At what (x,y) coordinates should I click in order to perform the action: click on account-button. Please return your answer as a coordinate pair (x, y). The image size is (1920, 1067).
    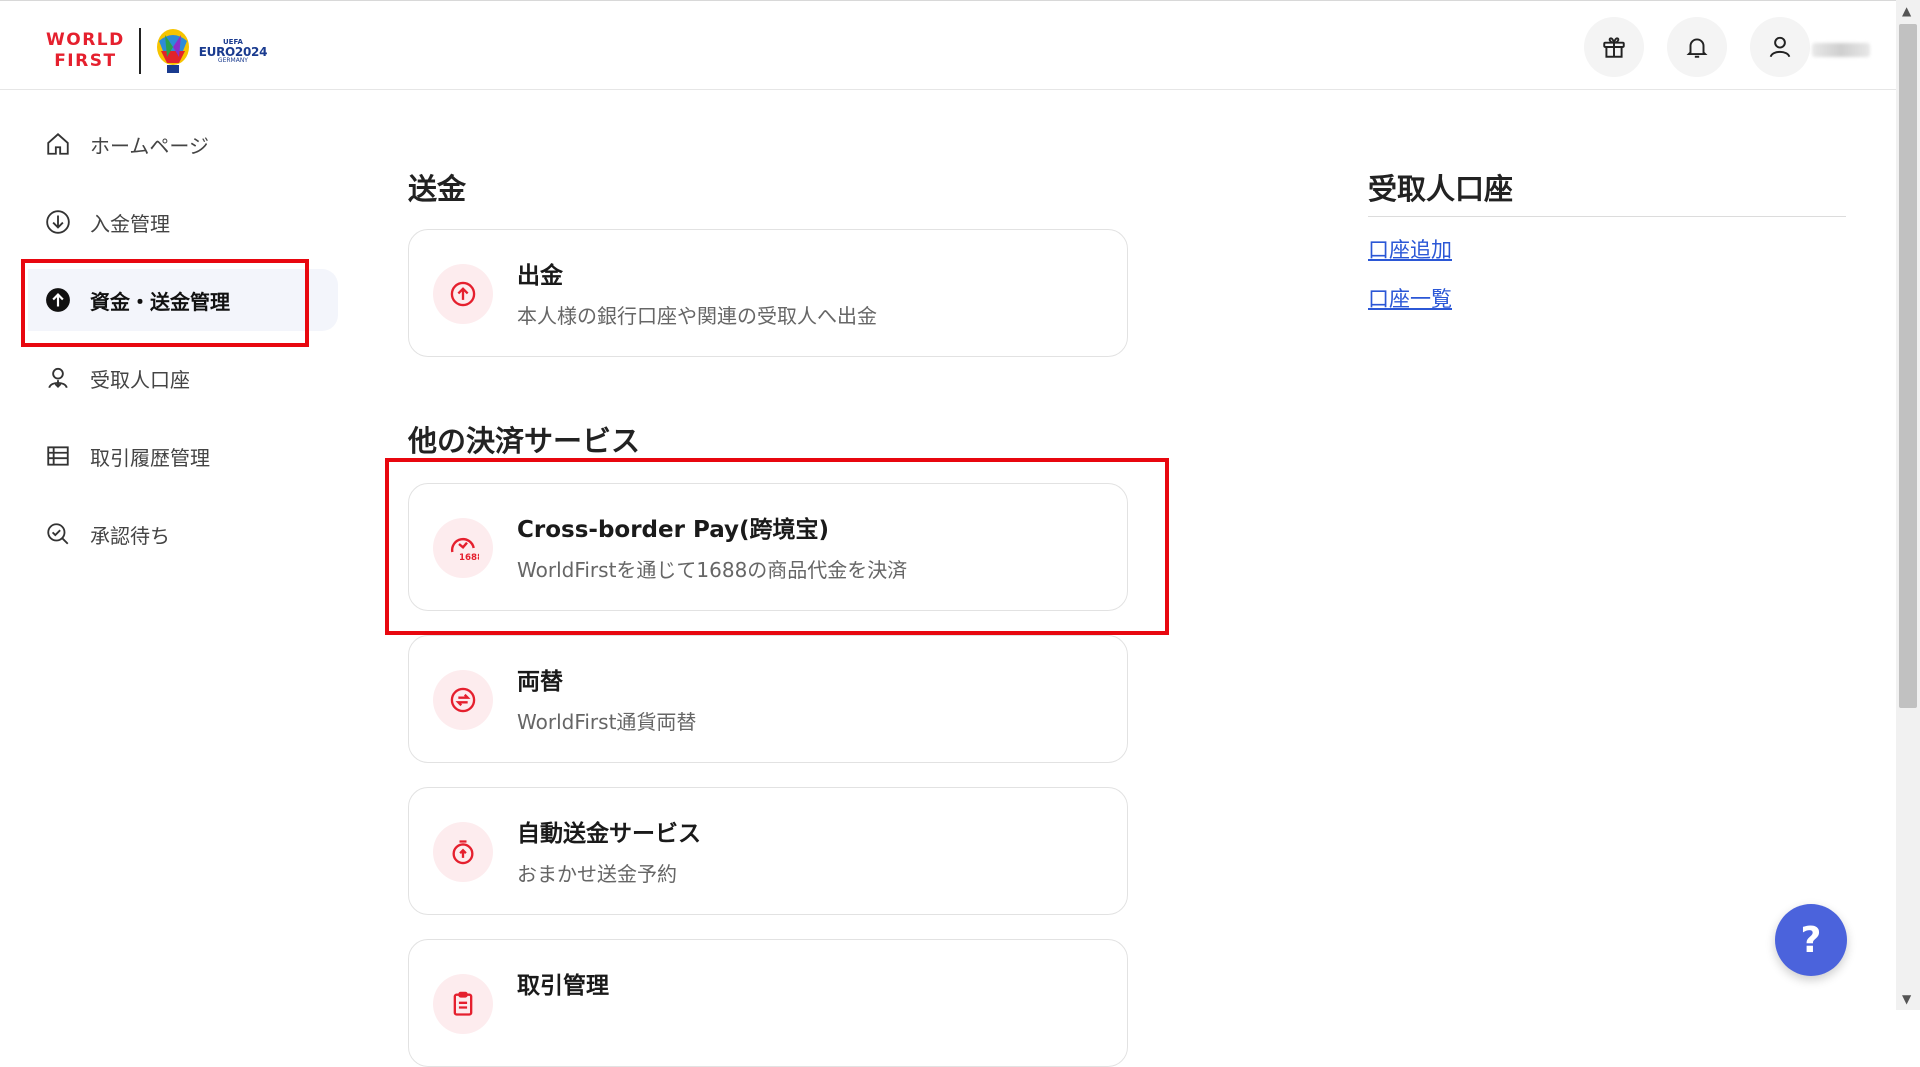
    Looking at the image, I should click on (1780, 47).